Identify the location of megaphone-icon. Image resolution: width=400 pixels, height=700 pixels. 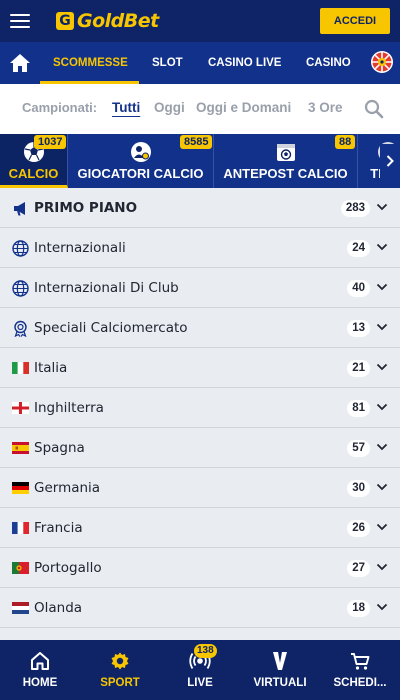
(19, 209).